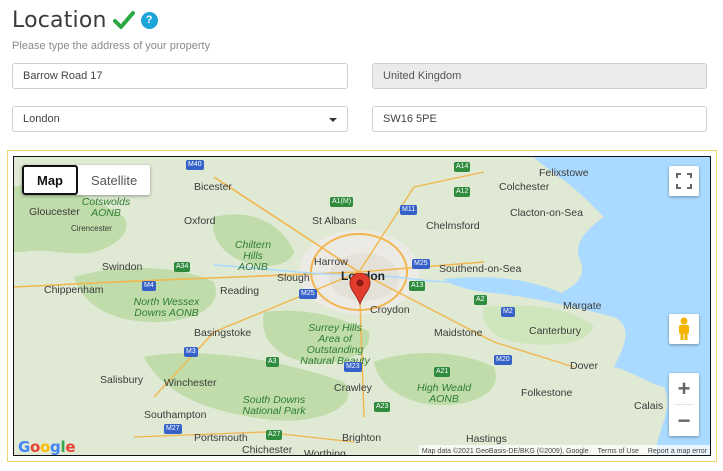  What do you see at coordinates (240, 291) in the screenshot?
I see `map-label-reading: Reading` at bounding box center [240, 291].